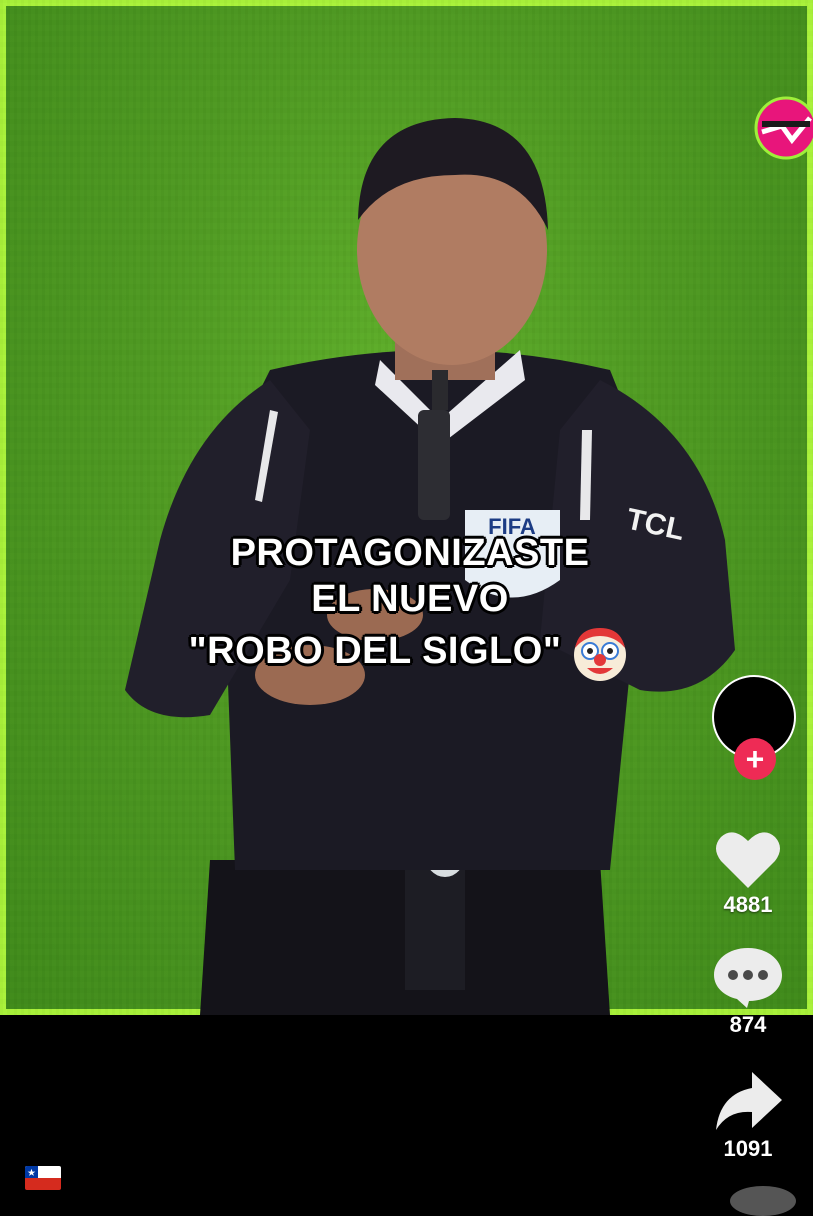 The width and height of the screenshot is (813, 1216). I want to click on share-count: 1091, so click(748, 1148).